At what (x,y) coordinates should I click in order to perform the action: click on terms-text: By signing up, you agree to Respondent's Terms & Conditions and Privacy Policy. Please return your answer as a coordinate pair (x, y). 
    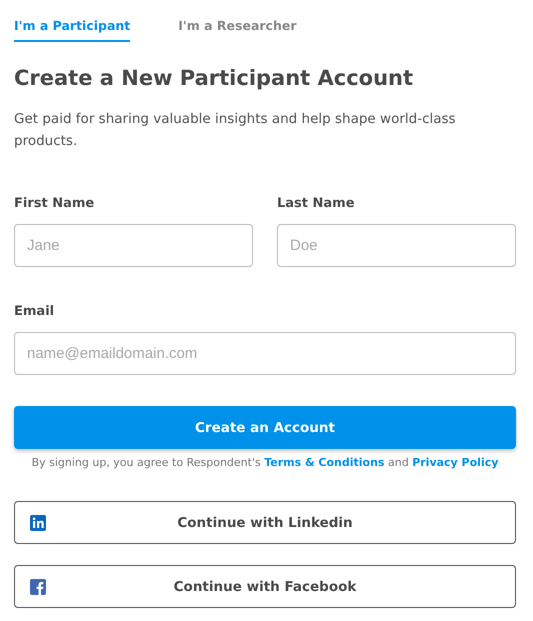
    Looking at the image, I should click on (265, 463).